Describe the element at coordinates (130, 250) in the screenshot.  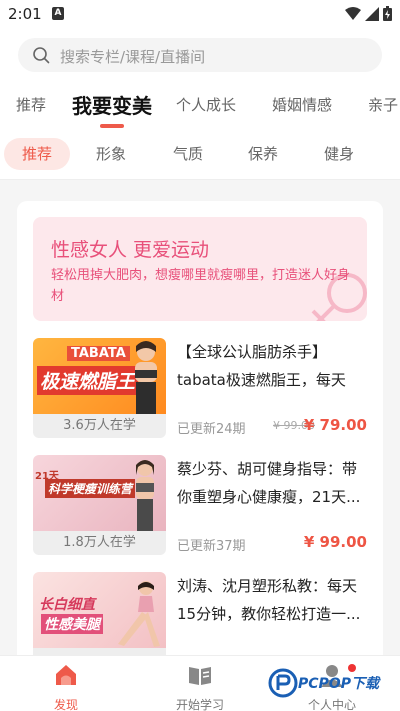
I see `banner-title: 性感女人 更爱运动` at that location.